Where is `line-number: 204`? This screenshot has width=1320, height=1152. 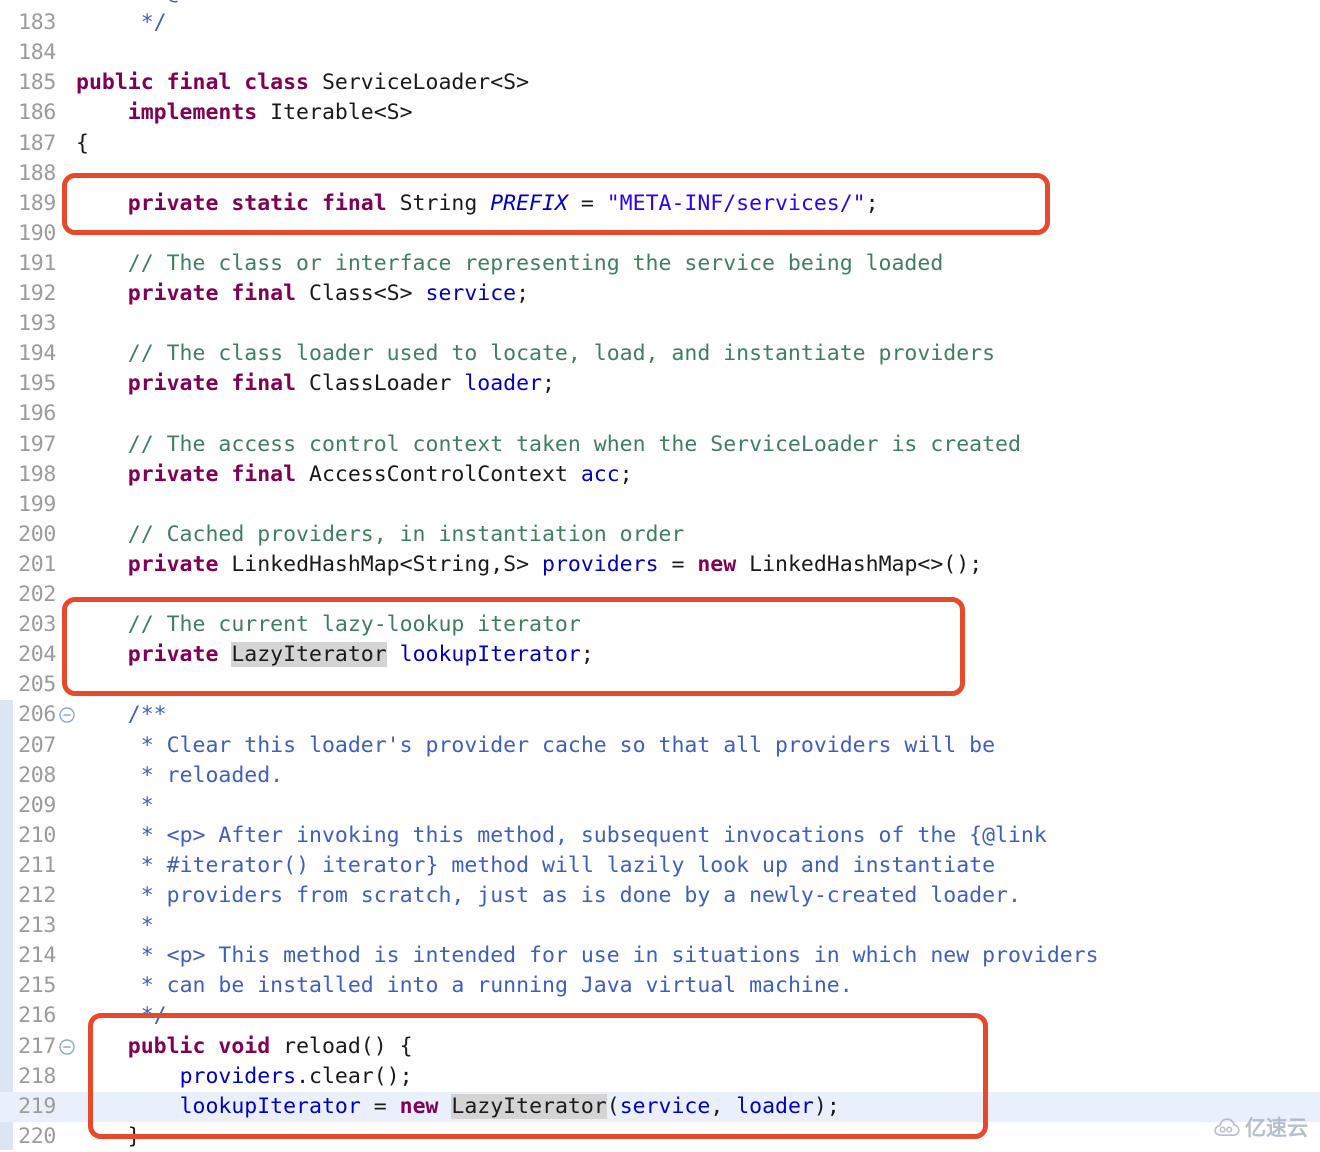
line-number: 204 is located at coordinates (37, 655).